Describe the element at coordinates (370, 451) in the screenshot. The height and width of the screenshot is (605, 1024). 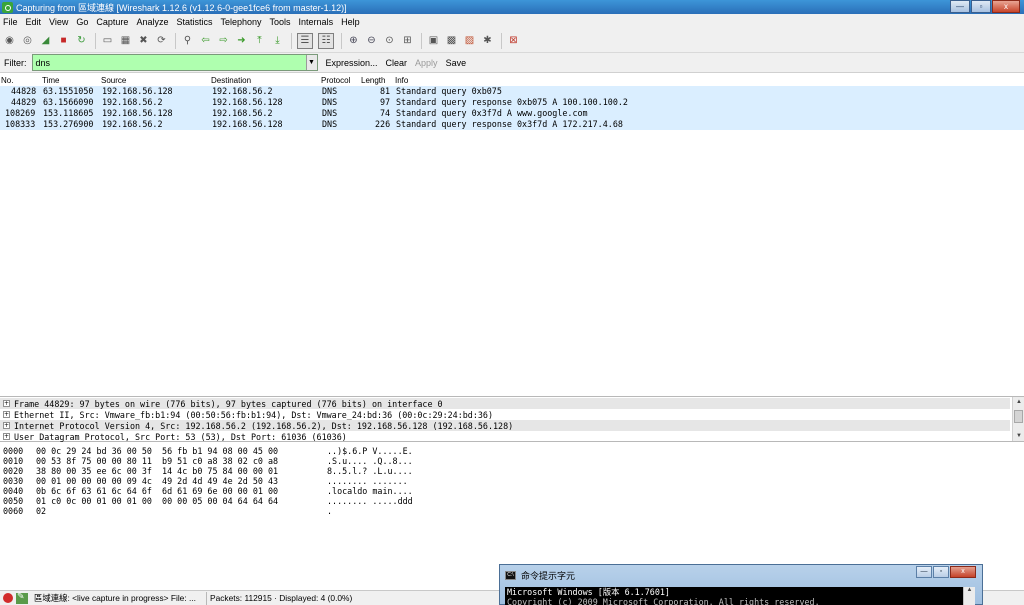
I see `hex-ascii: ..)$.6.P V.....E.` at that location.